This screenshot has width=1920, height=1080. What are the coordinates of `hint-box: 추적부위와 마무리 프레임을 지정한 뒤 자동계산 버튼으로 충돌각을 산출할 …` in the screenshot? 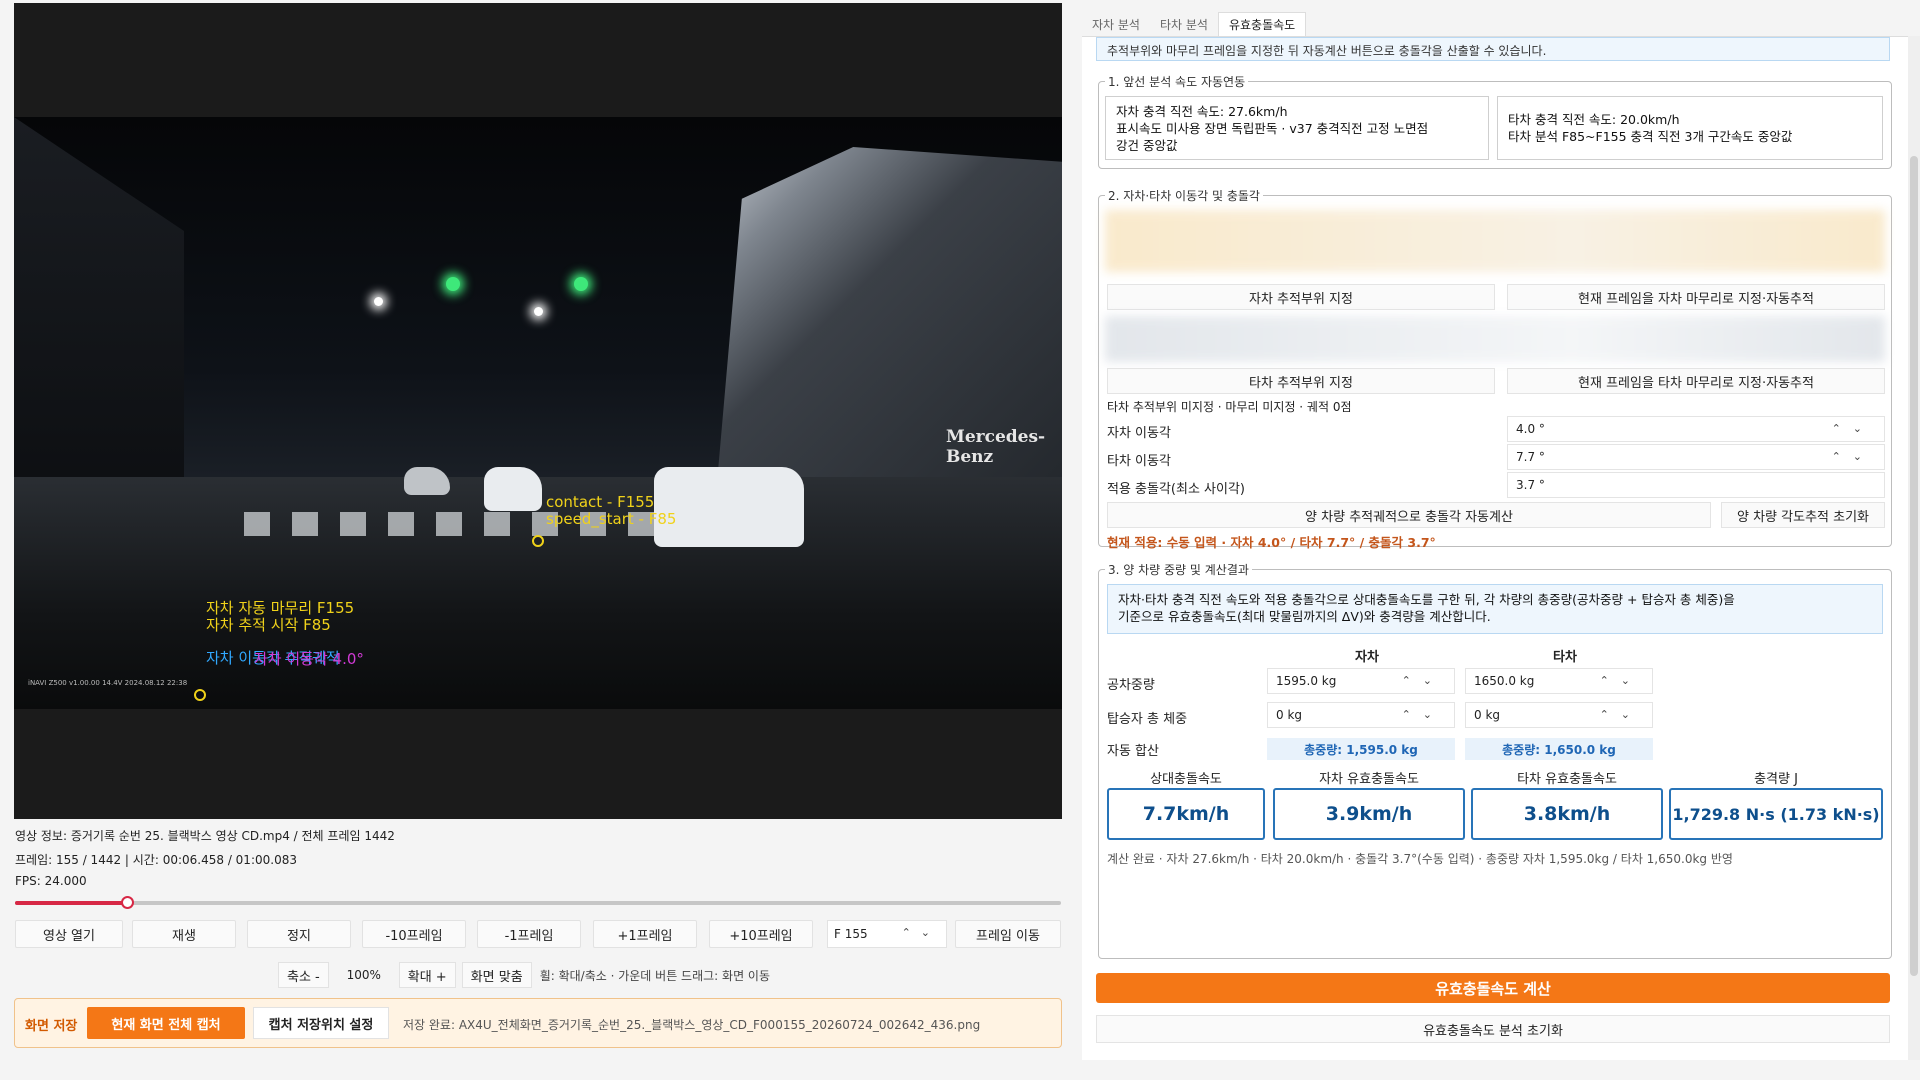 It's located at (1493, 49).